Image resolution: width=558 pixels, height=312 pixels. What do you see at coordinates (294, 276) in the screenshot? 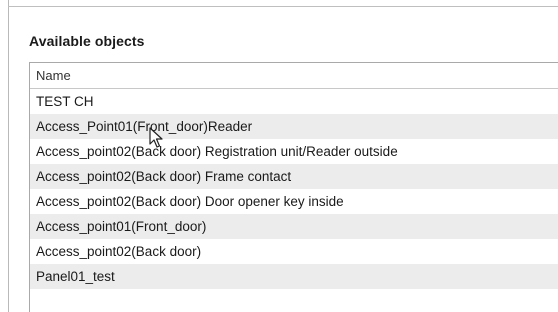
I see `list-item: Panel01_test` at bounding box center [294, 276].